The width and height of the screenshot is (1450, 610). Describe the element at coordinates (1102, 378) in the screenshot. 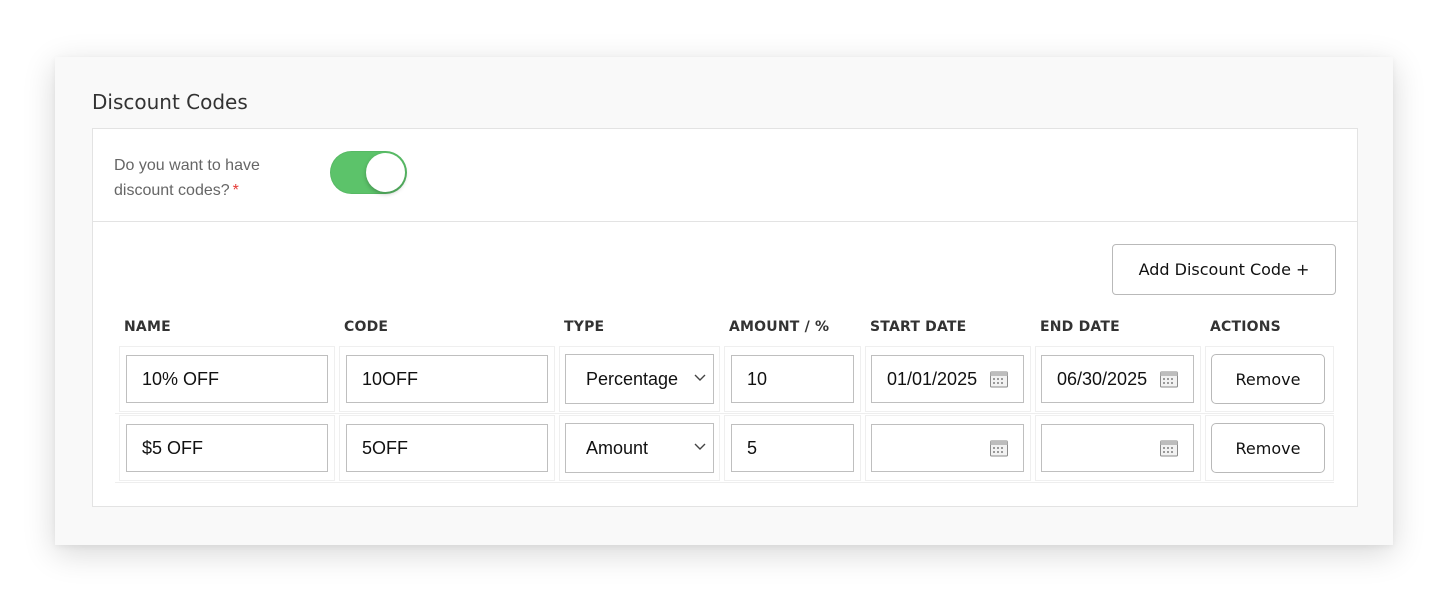

I see `end-date-value: 06/30/2025` at that location.